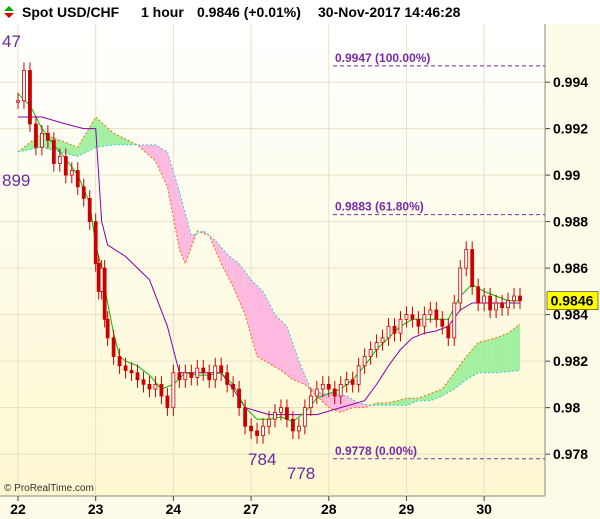  I want to click on fib-label: 0.9778 (0.00%), so click(376, 451).